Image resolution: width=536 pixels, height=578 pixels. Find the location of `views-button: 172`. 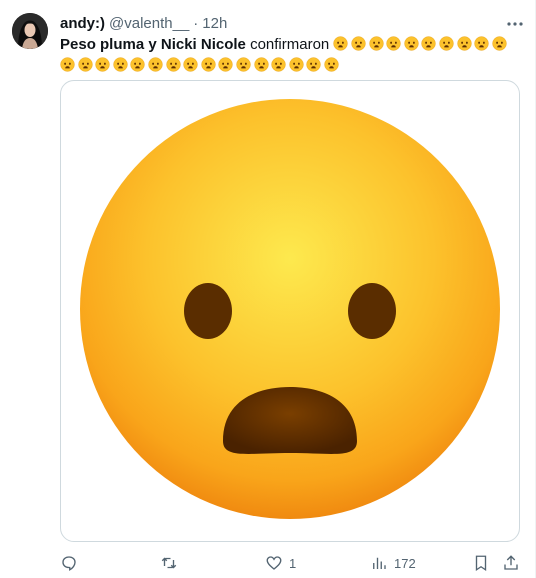

views-button: 172 is located at coordinates (393, 563).